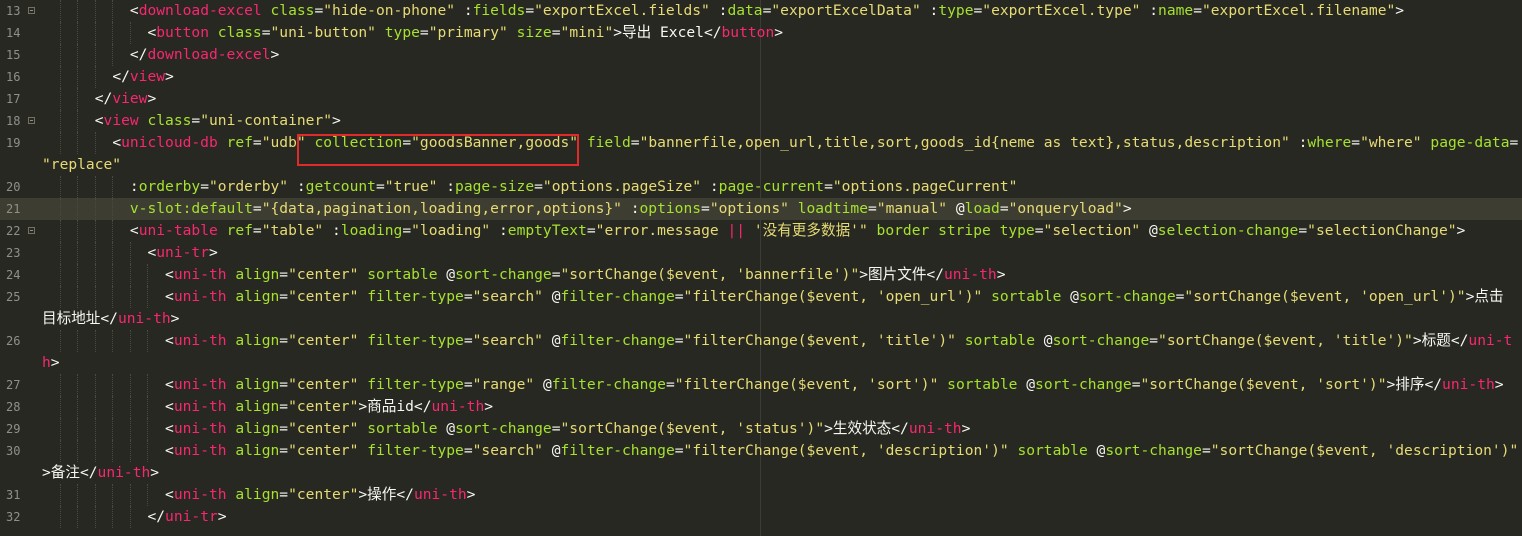  Describe the element at coordinates (761, 473) in the screenshot. I see `code-line: >备注</uni-th>` at that location.